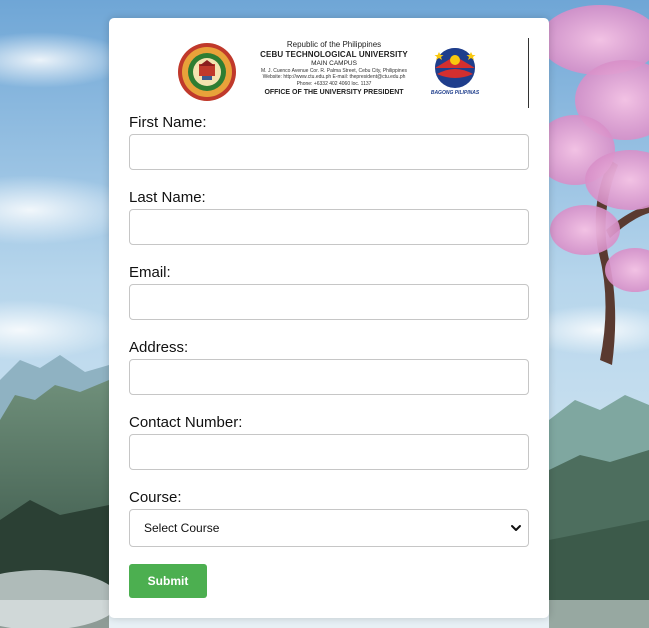 The height and width of the screenshot is (628, 649). Describe the element at coordinates (150, 272) in the screenshot. I see `email-label: Email:` at that location.